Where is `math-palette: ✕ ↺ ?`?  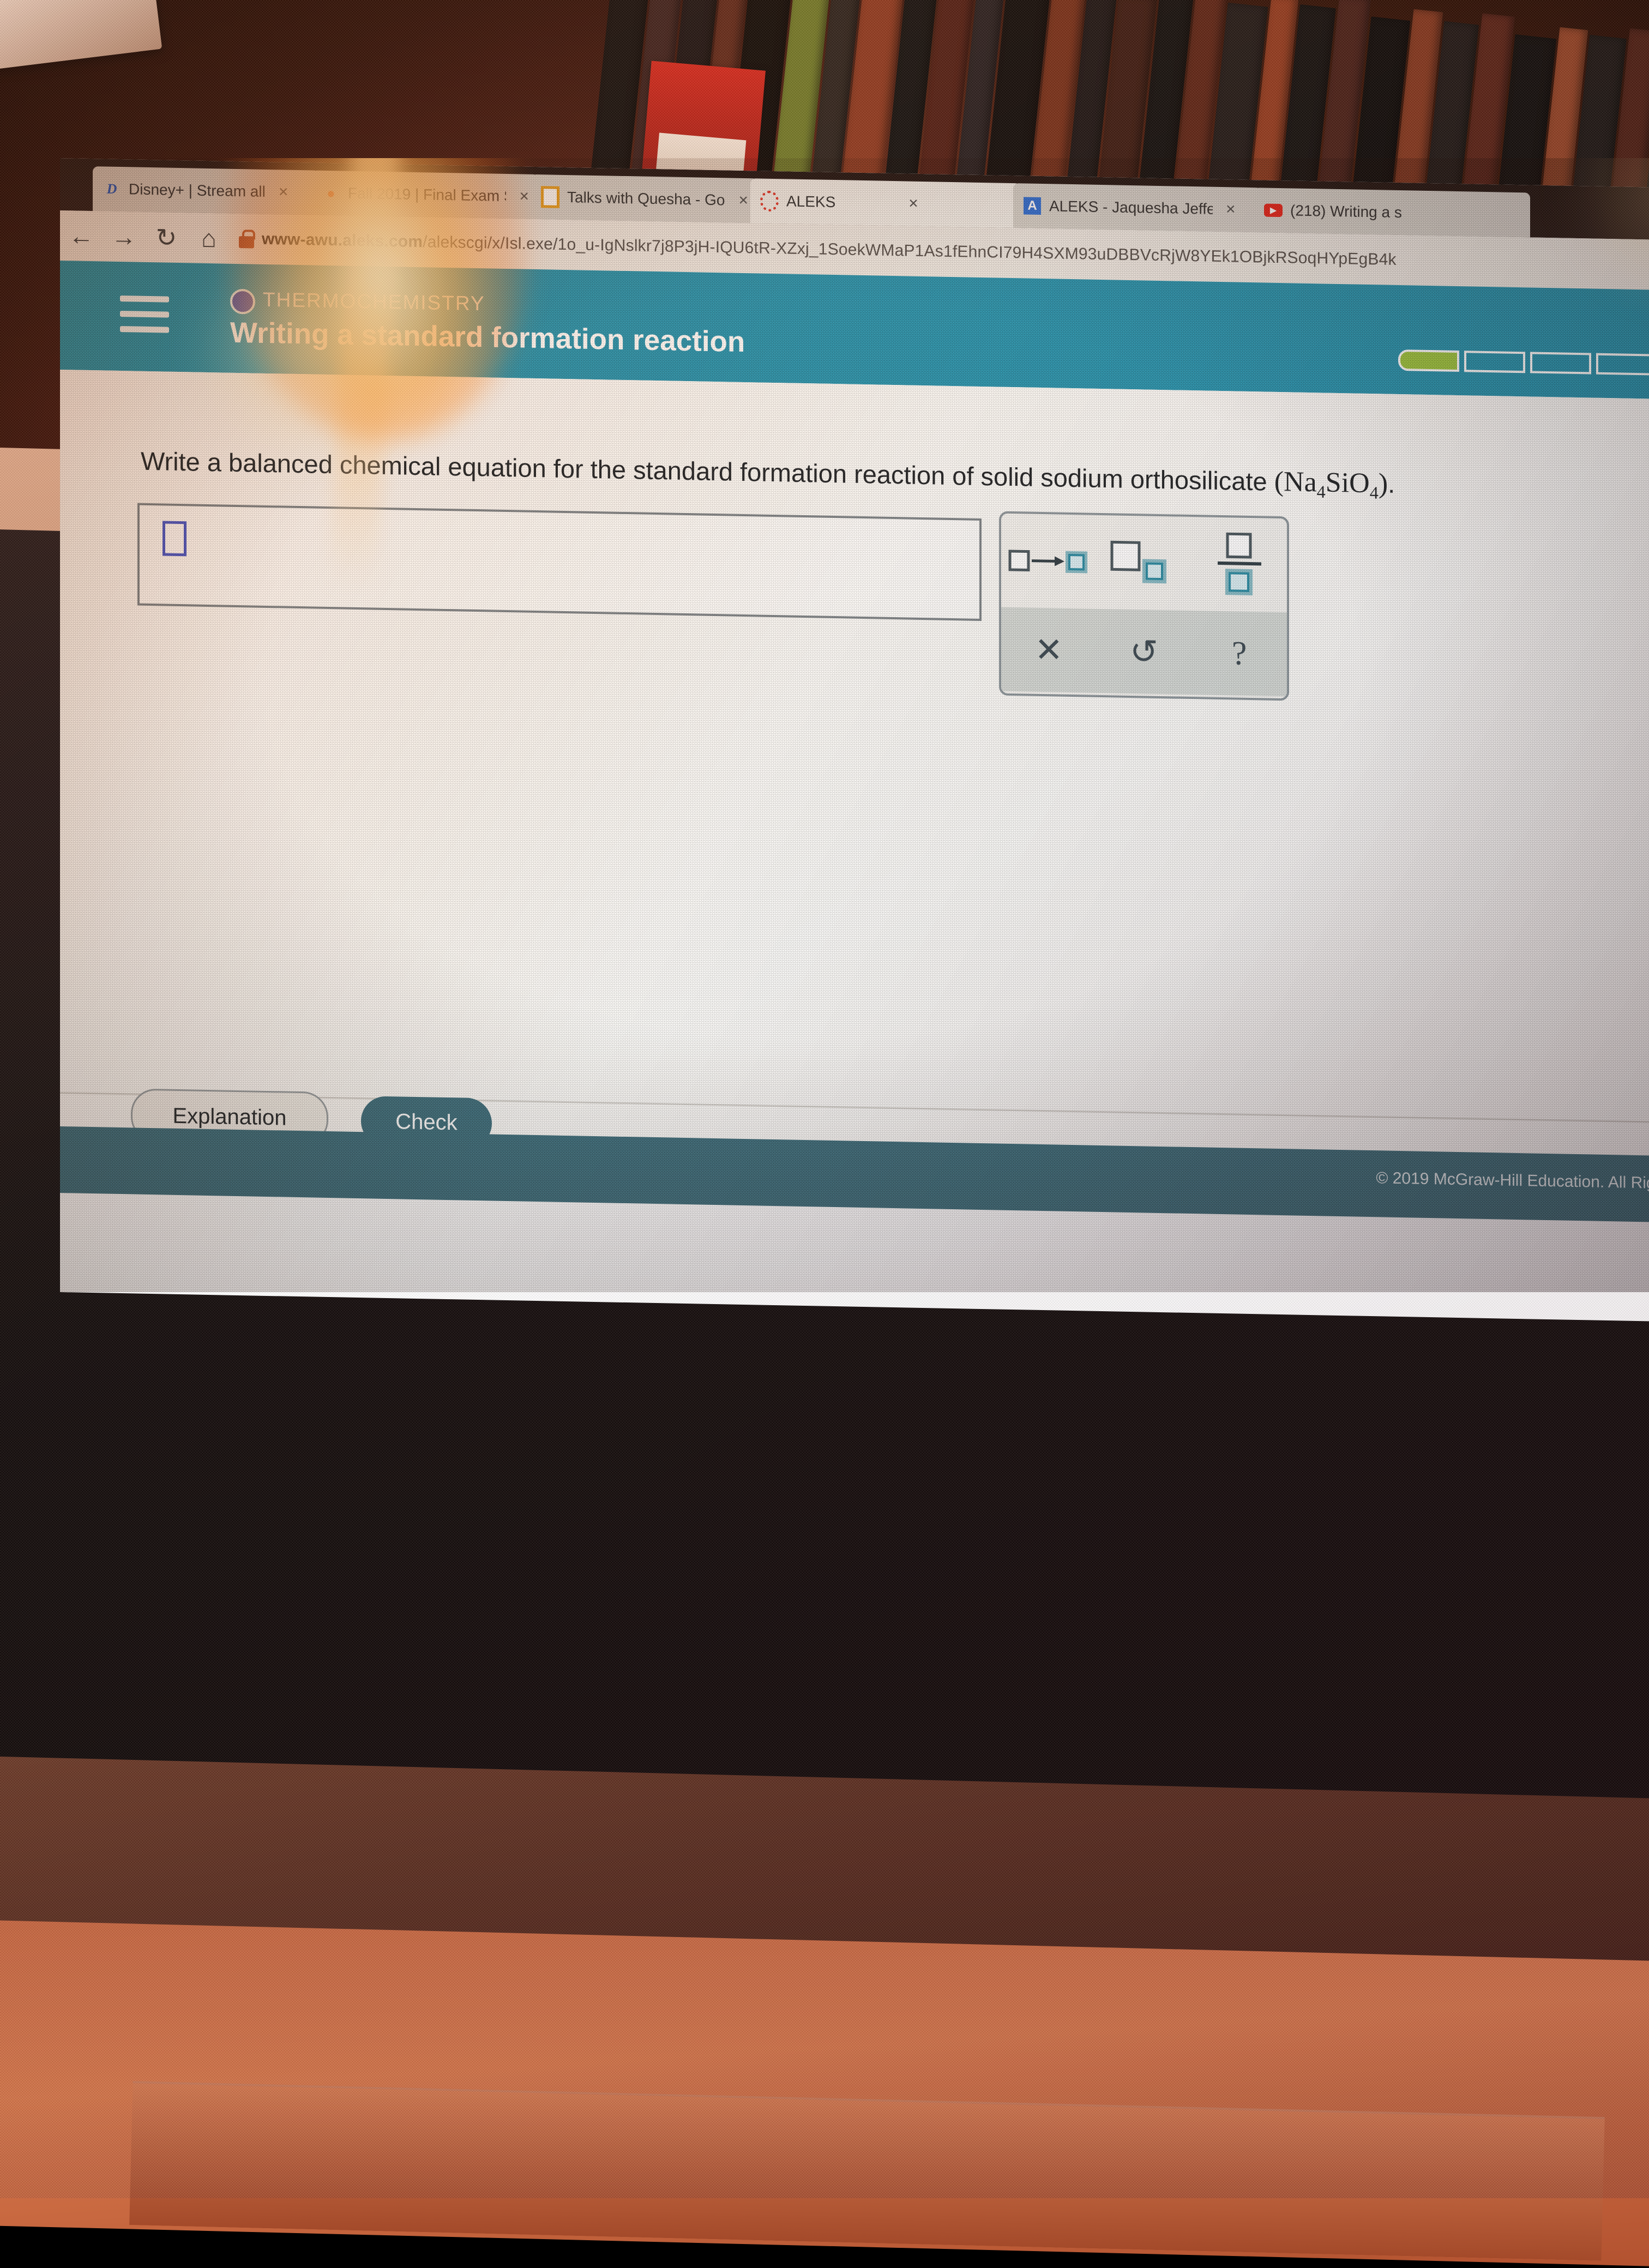 math-palette: ✕ ↺ ? is located at coordinates (1144, 606).